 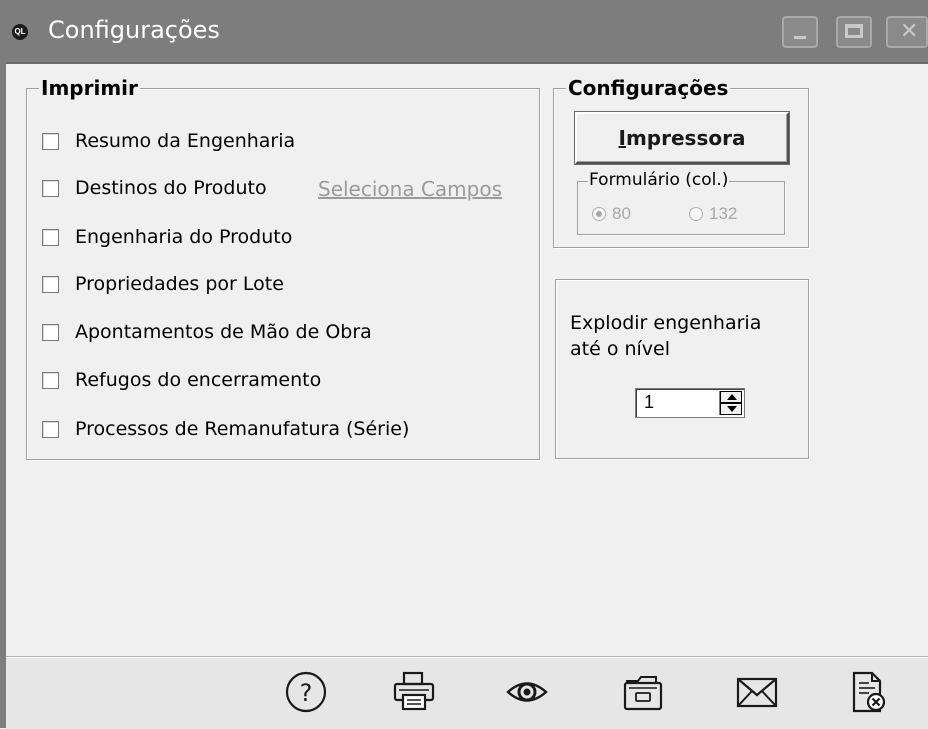 I want to click on radio-132-columns: 132, so click(x=713, y=214).